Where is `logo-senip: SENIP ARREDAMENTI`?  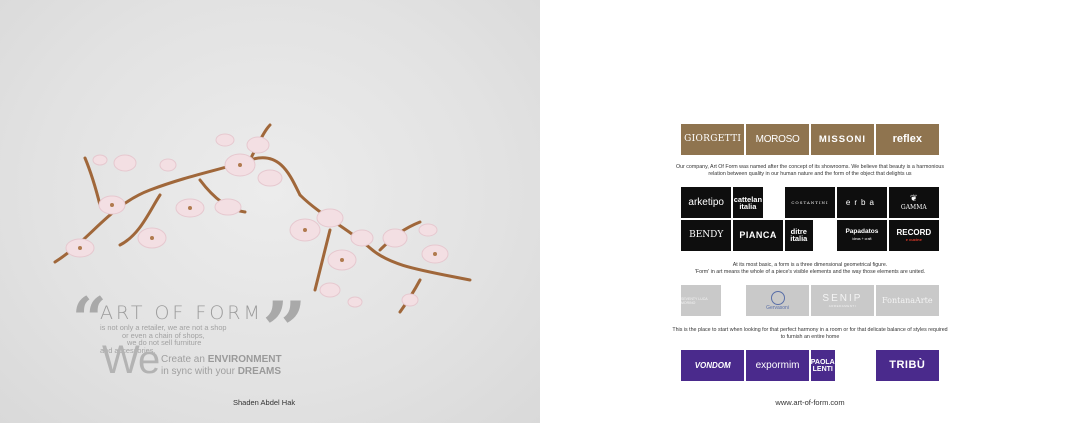
logo-senip: SENIP ARREDAMENTI is located at coordinates (842, 300).